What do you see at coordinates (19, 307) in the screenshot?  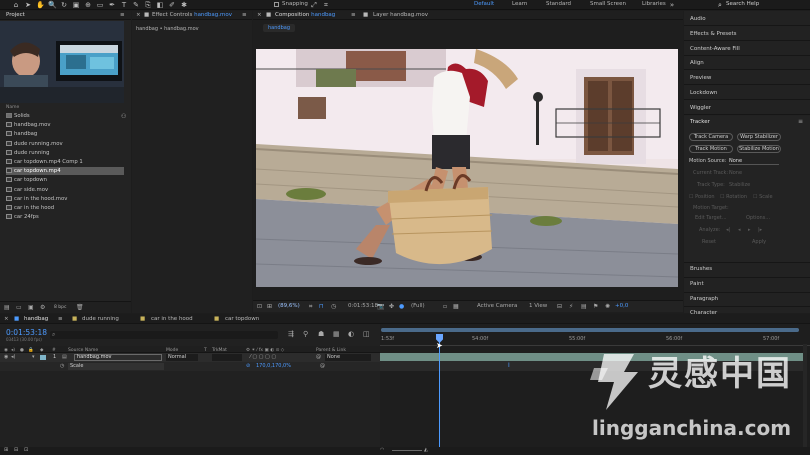 I see `new-folder-icon: ▭` at bounding box center [19, 307].